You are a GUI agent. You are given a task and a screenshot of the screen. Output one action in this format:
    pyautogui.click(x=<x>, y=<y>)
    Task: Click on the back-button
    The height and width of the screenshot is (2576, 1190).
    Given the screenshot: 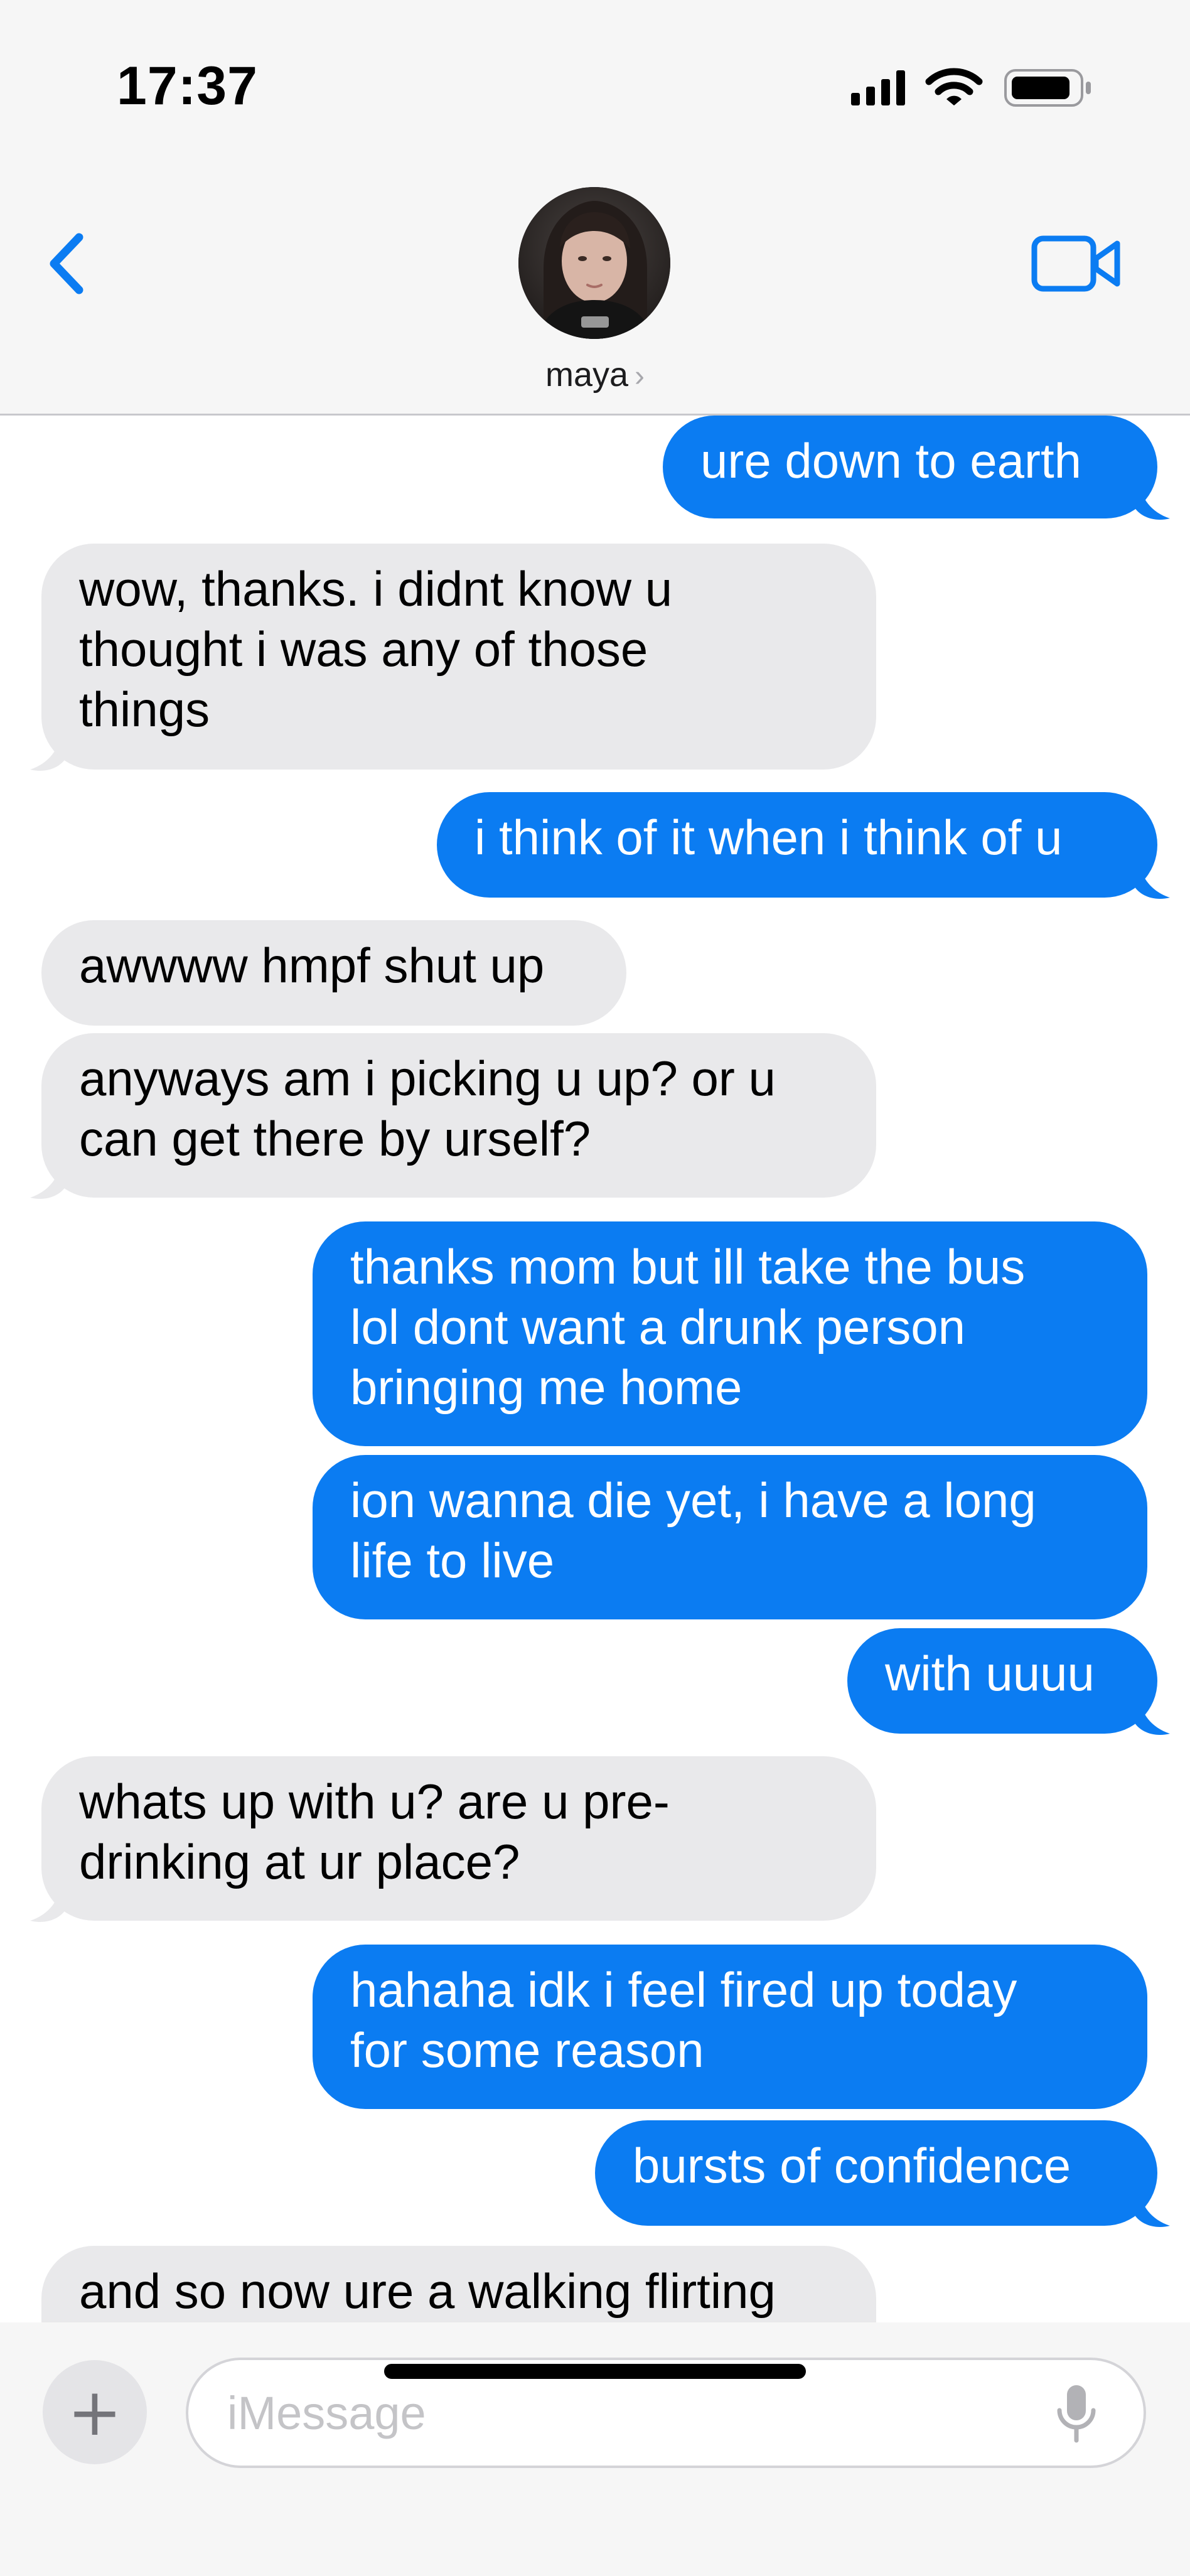 What is the action you would take?
    pyautogui.click(x=69, y=263)
    